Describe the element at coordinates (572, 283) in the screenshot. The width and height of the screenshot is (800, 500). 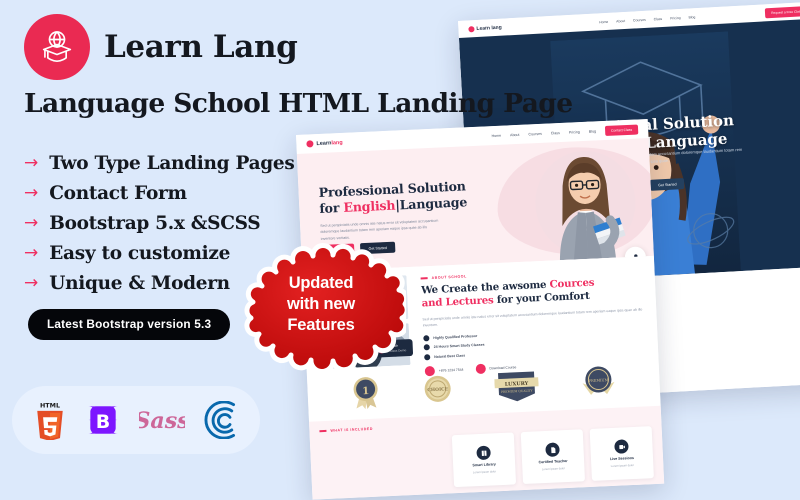
I see `about-heading-hl1: Cources` at that location.